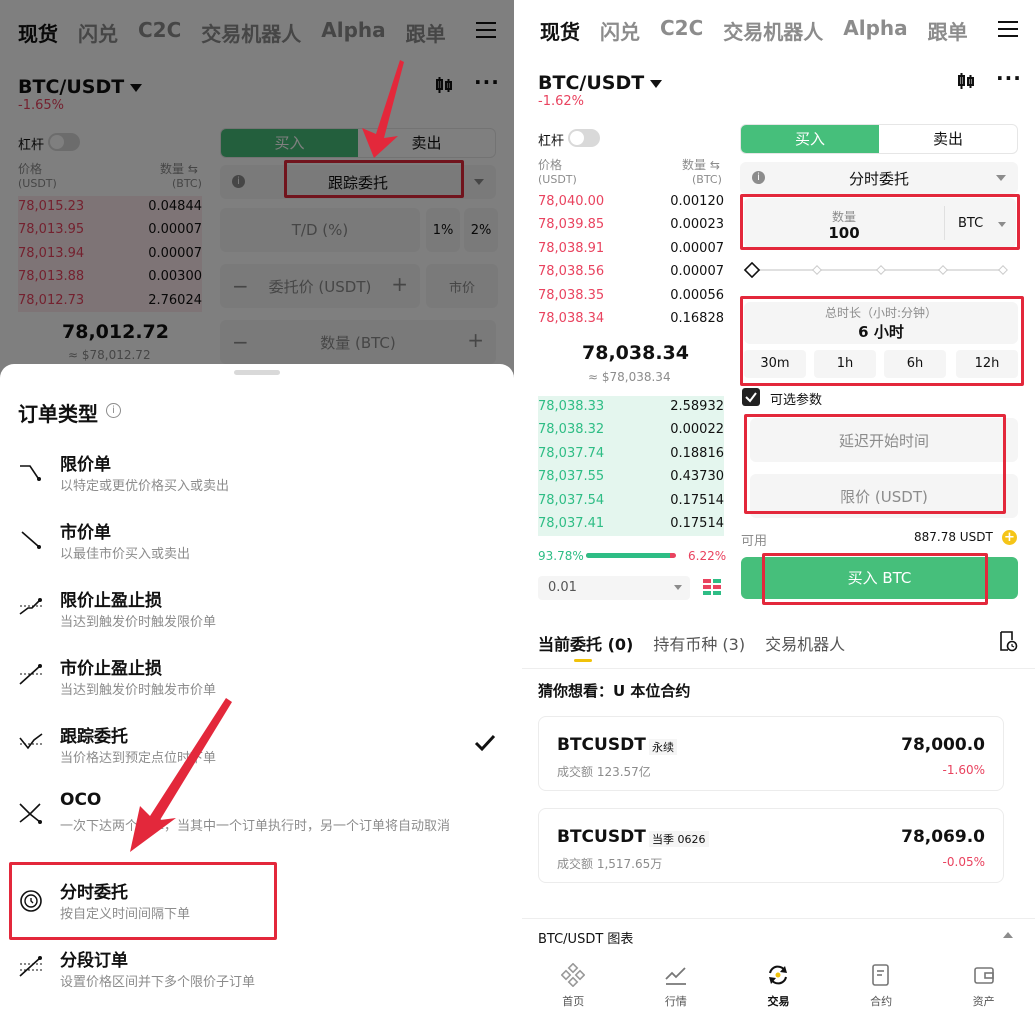  I want to click on row-qty: 0.00056, so click(697, 295).